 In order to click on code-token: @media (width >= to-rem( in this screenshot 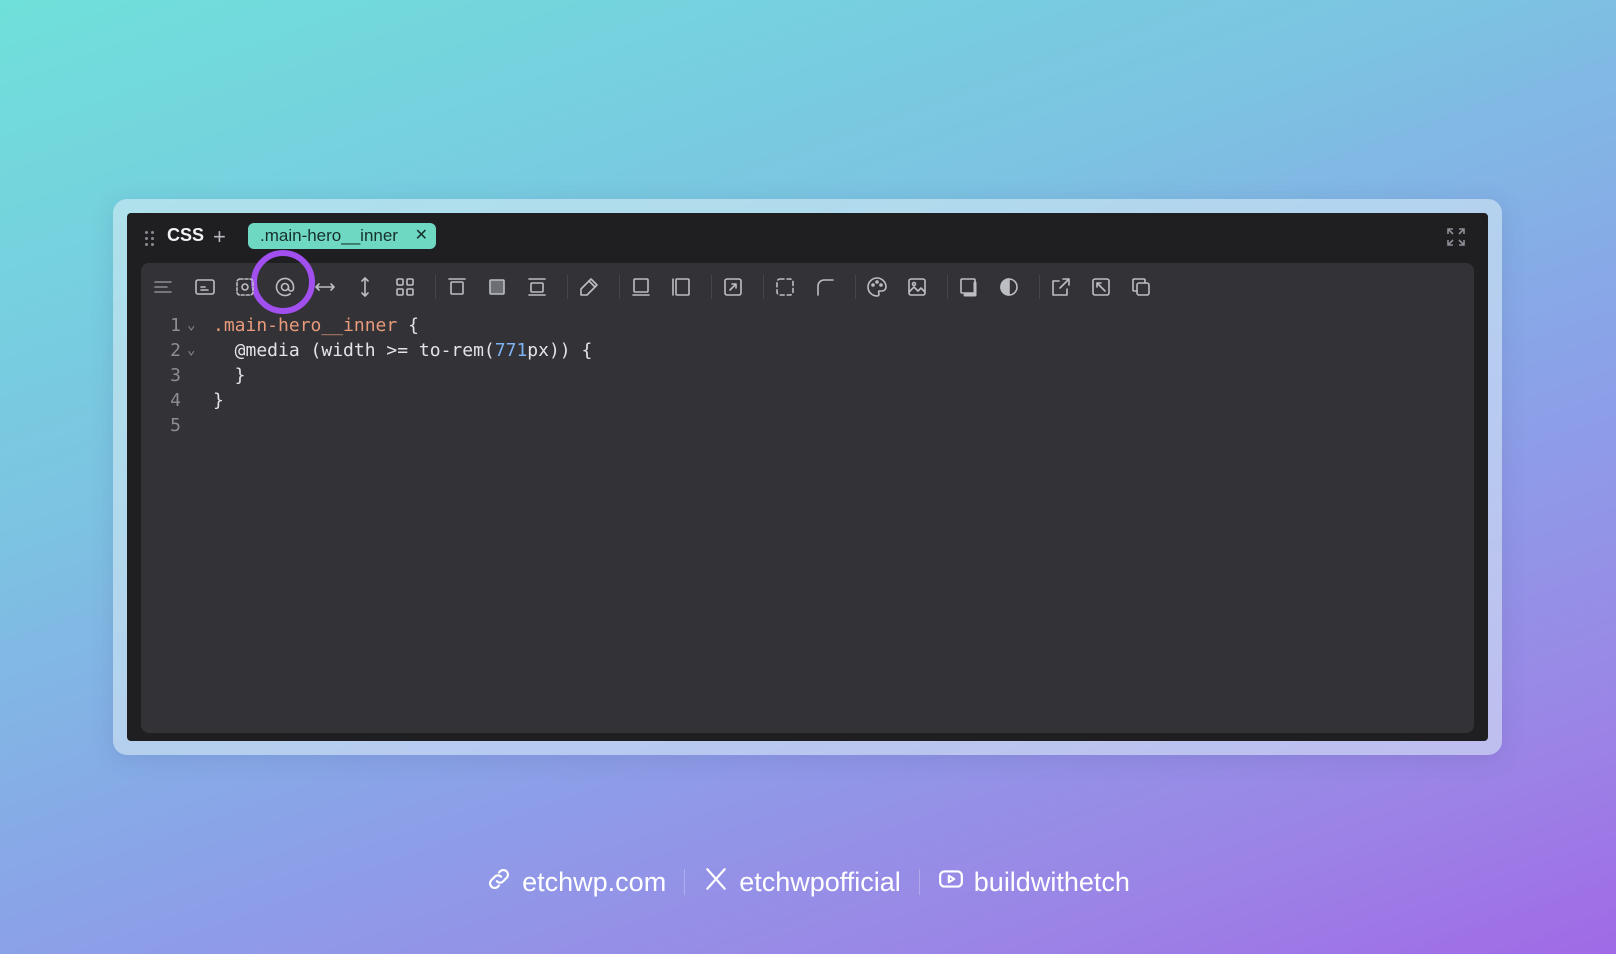, I will do `click(354, 350)`.